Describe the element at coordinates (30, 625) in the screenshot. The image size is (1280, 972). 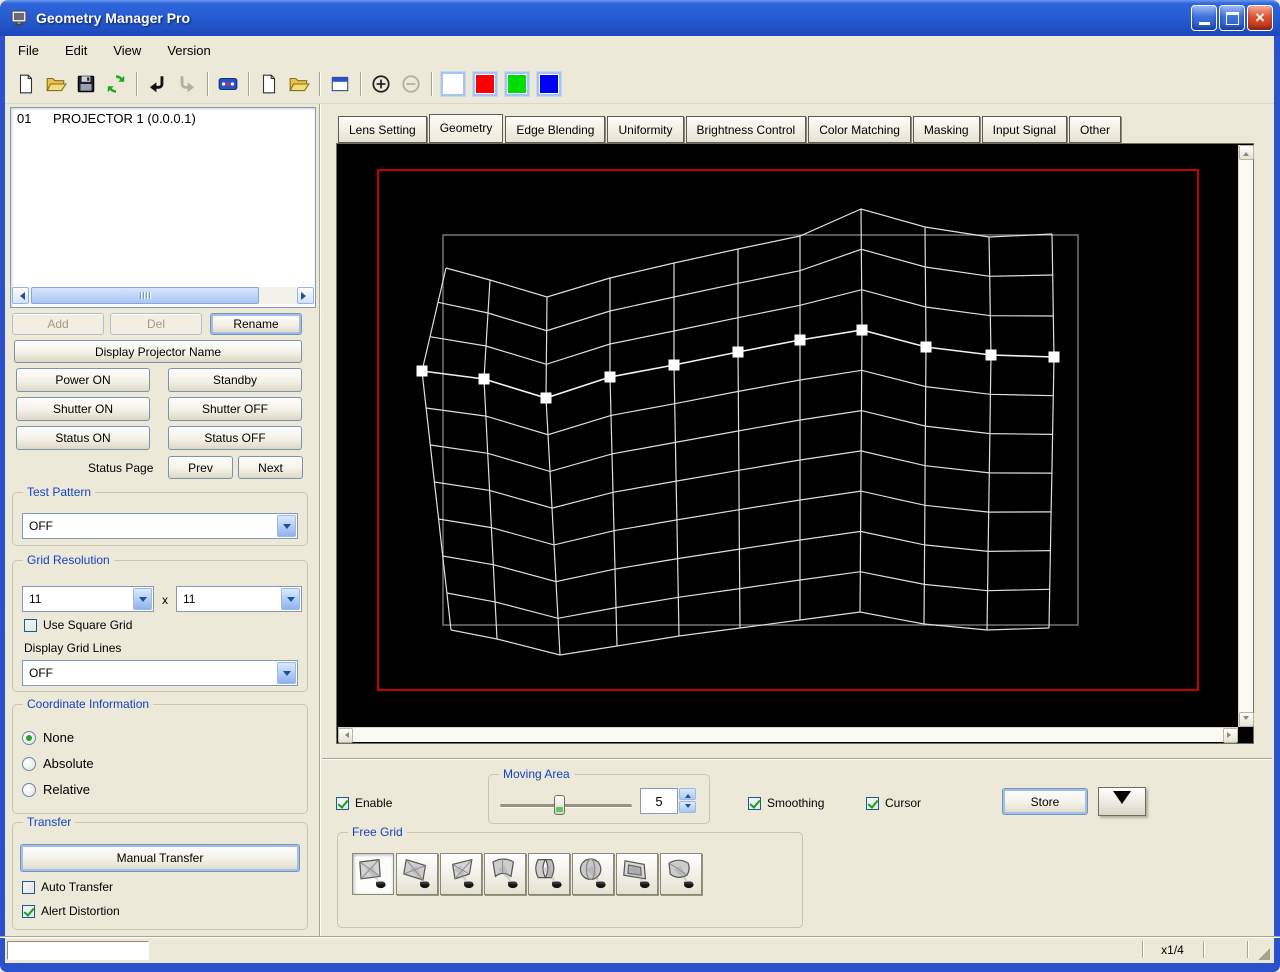
I see `use-square-grid-checkbox-box` at that location.